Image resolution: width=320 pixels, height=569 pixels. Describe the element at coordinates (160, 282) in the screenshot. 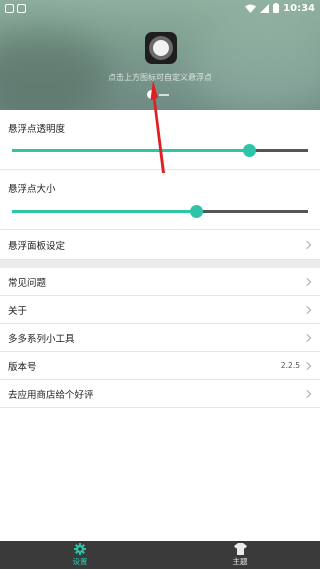

I see `menu-item-faq: 常见问题` at that location.